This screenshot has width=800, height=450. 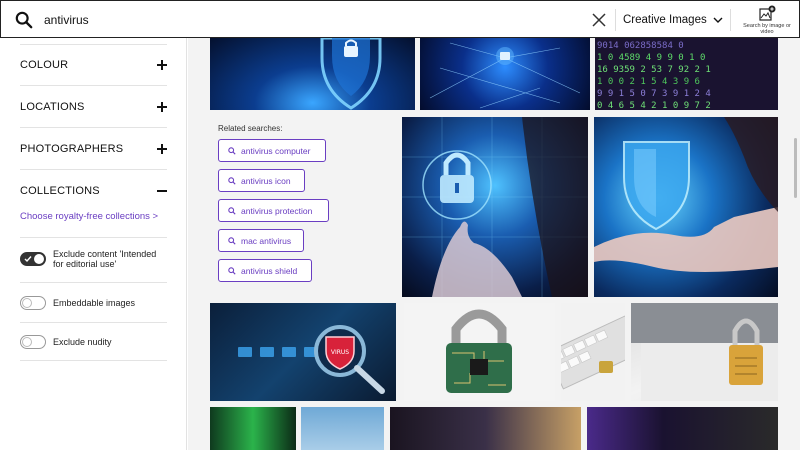 What do you see at coordinates (93, 65) in the screenshot?
I see `filter-colour: COLOUR` at bounding box center [93, 65].